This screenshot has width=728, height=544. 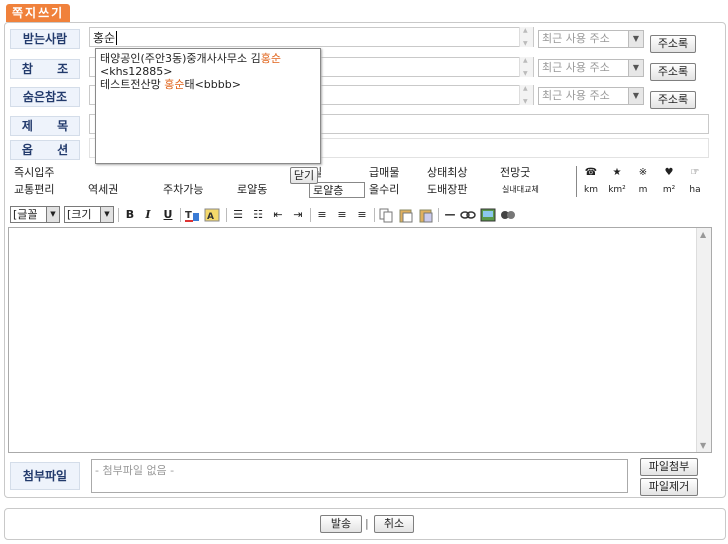 I want to click on bcc-address-book-button: 주소록, so click(x=673, y=100).